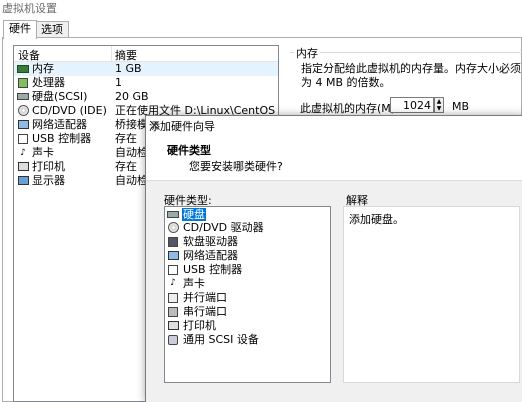 Image resolution: width=522 pixels, height=402 pixels. What do you see at coordinates (334, 125) in the screenshot?
I see `wizard-title-bar: 添加硬件向导 ✕` at bounding box center [334, 125].